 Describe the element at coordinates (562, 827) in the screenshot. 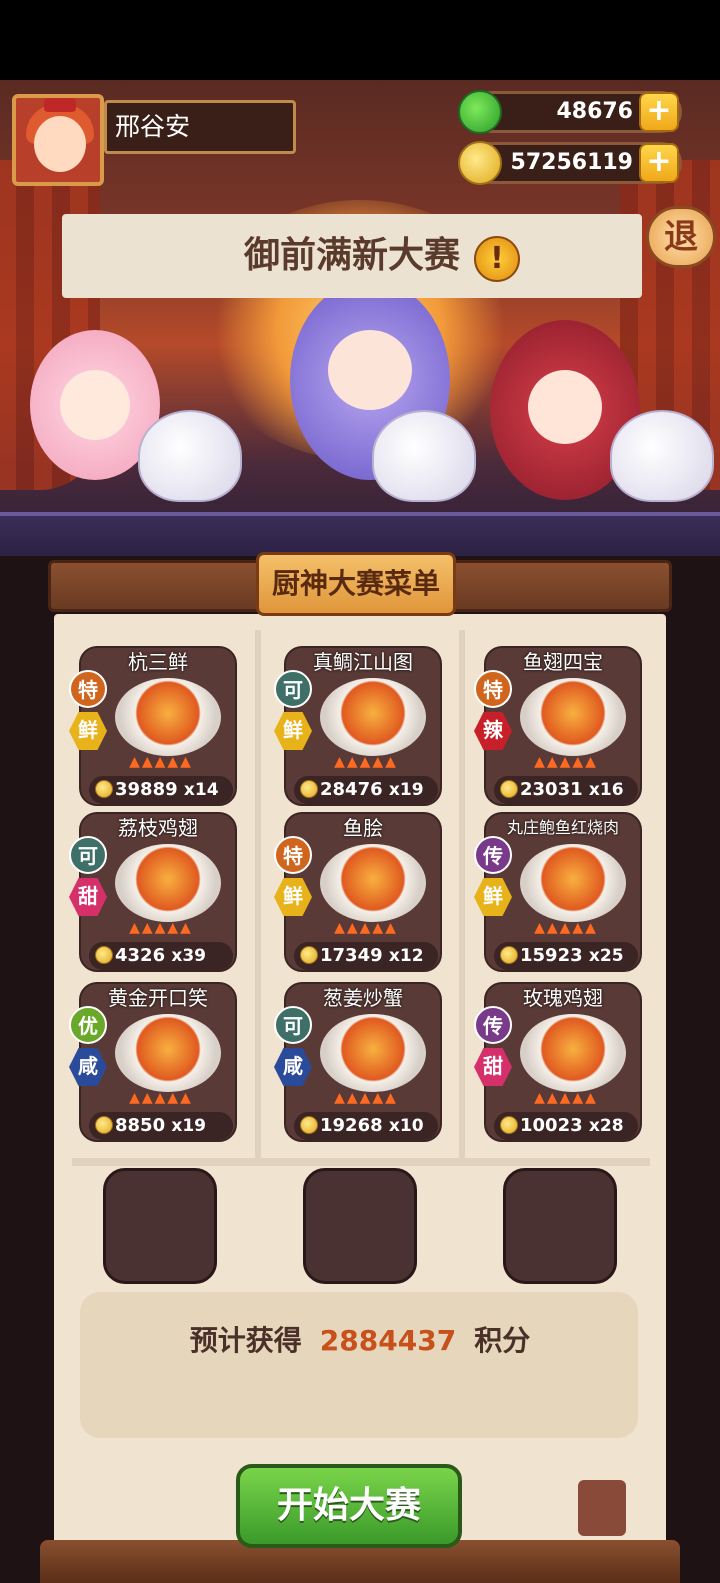

I see `dish-name: 丸庄鲍鱼红烧肉` at that location.